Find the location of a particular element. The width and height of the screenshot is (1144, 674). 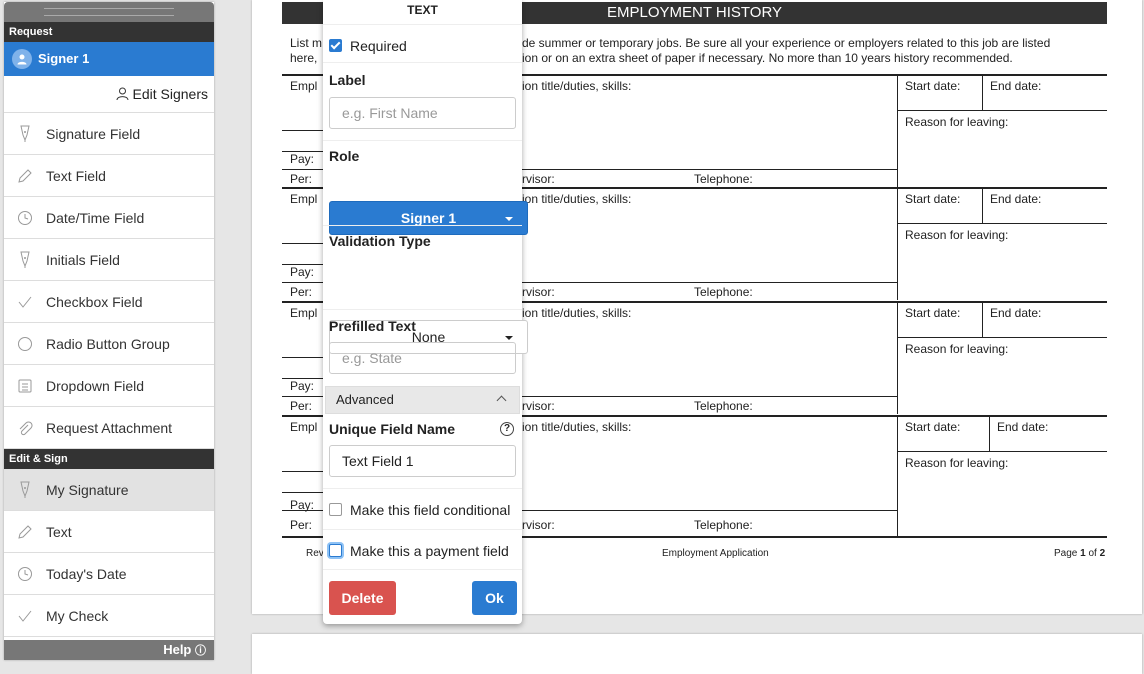

sidebar-item-dropdown-field: Dropdown Field is located at coordinates (109, 386).